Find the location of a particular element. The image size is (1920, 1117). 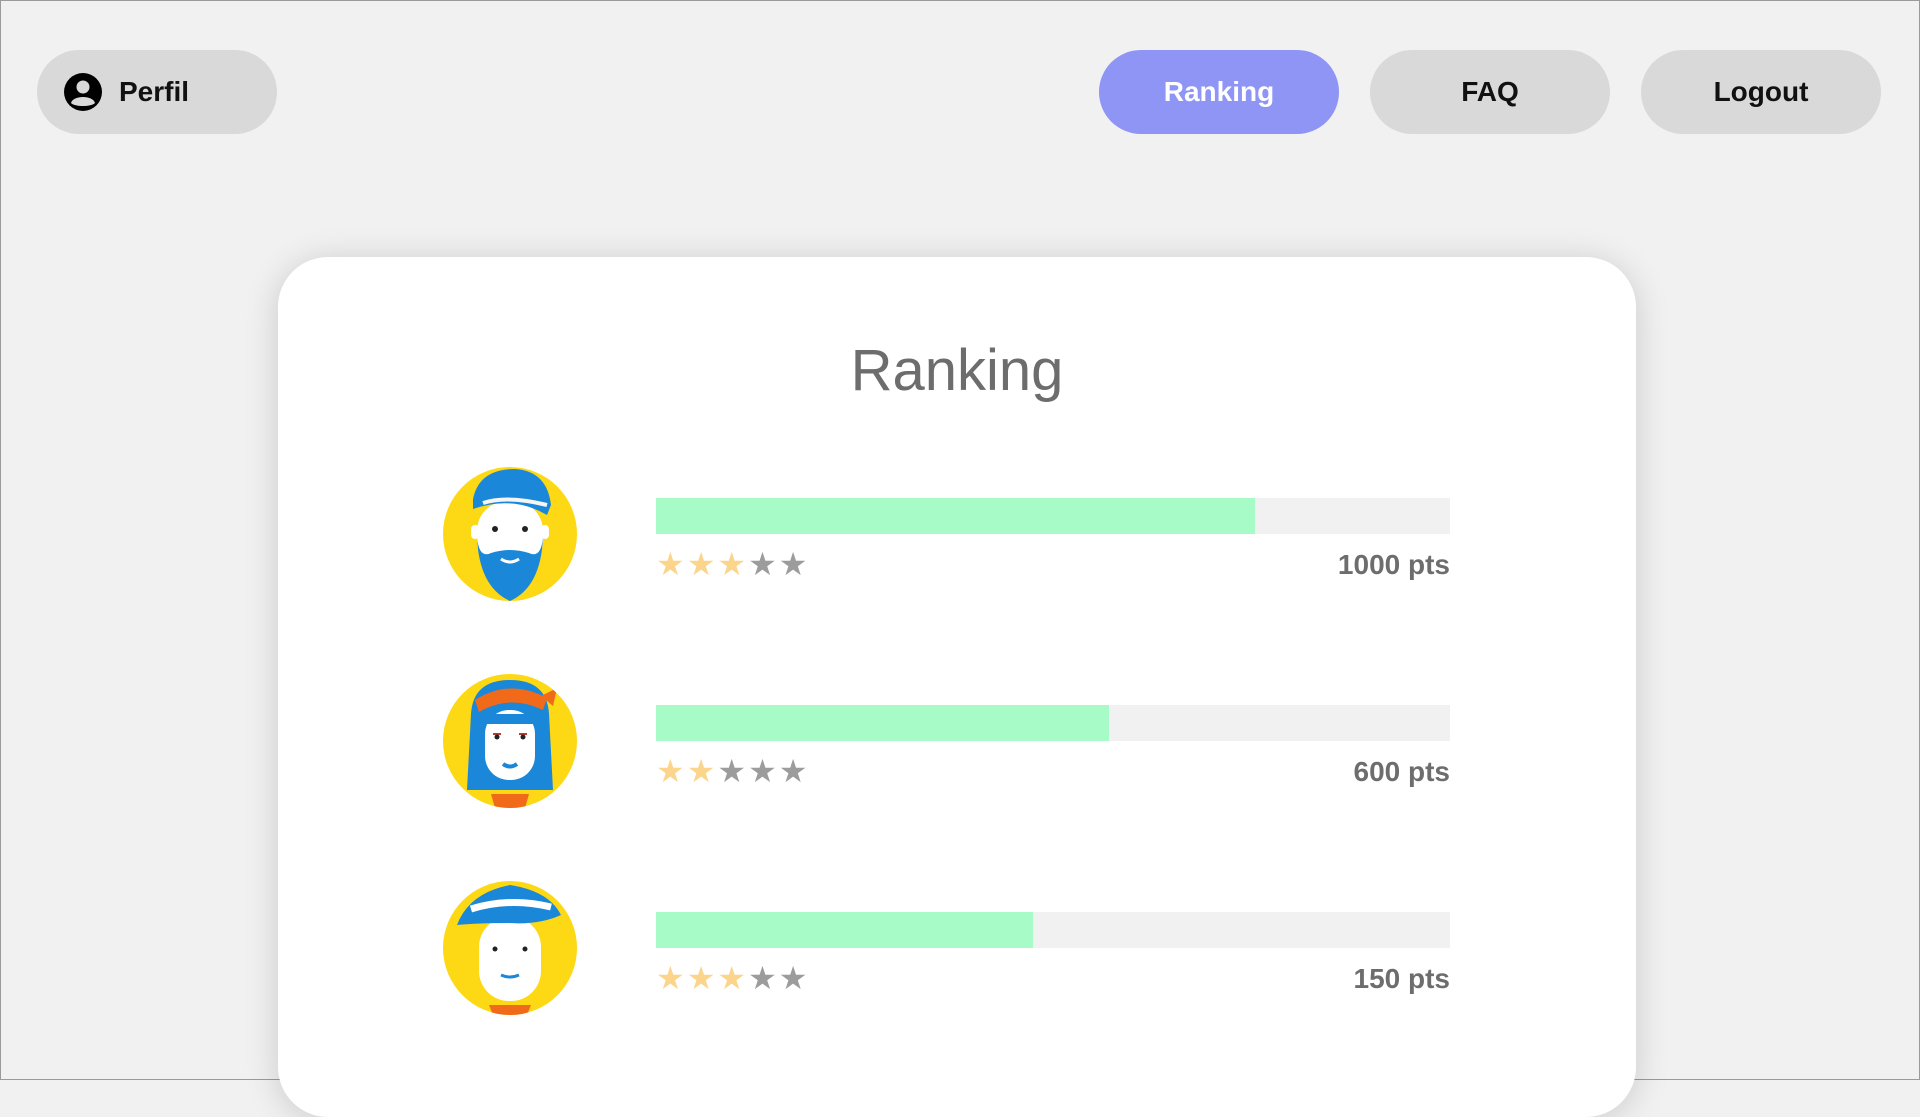

points-label: 150 pts is located at coordinates (1402, 978).